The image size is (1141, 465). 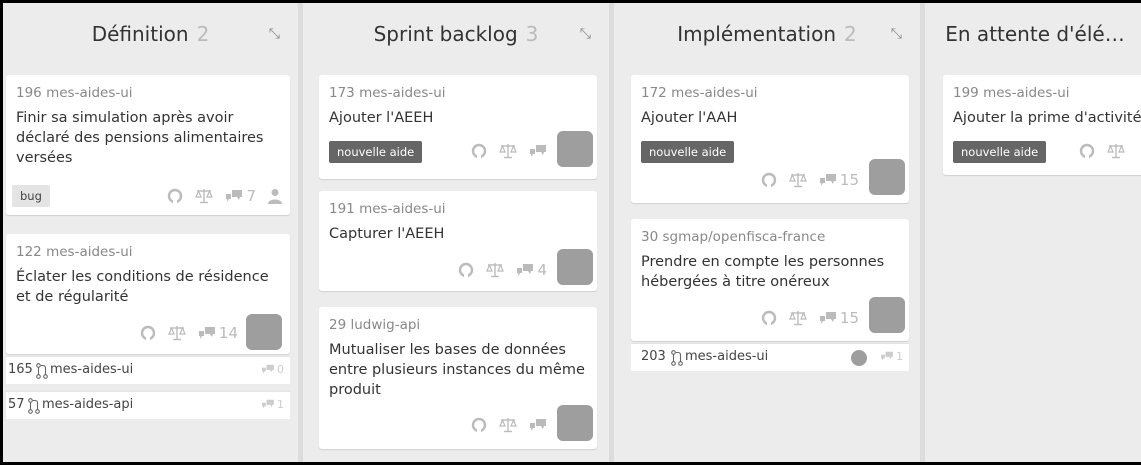 I want to click on issue-reference: 122 mes-aides-ui, so click(x=74, y=252).